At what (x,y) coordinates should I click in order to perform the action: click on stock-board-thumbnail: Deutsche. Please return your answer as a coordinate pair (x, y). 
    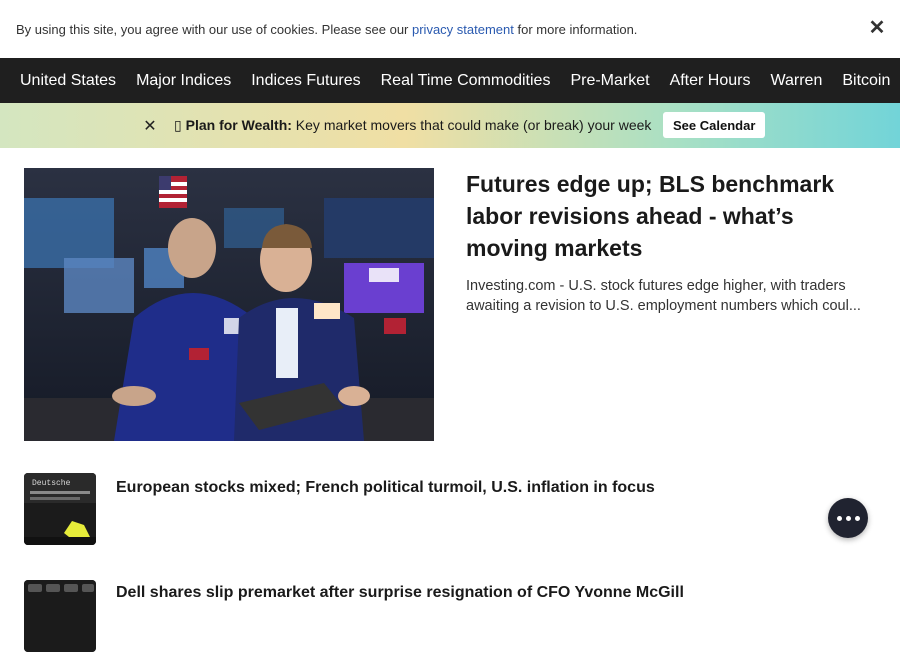
    Looking at the image, I should click on (60, 509).